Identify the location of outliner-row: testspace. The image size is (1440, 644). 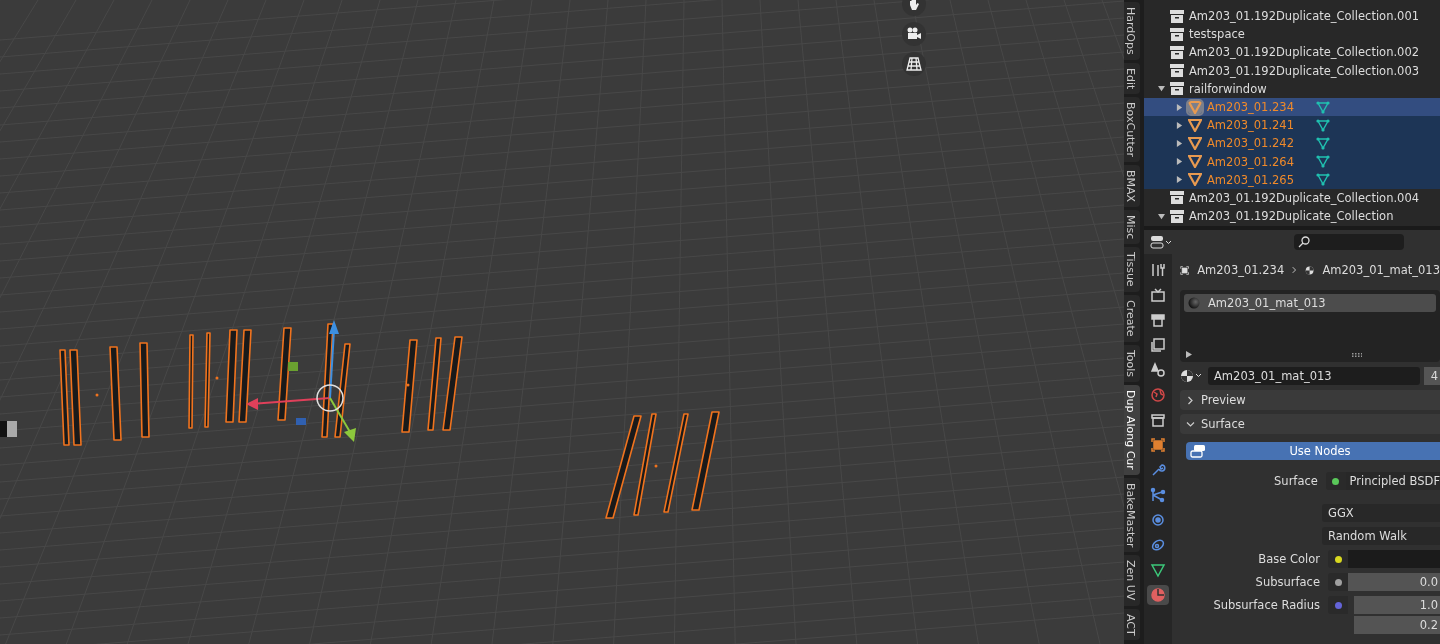
(1292, 34).